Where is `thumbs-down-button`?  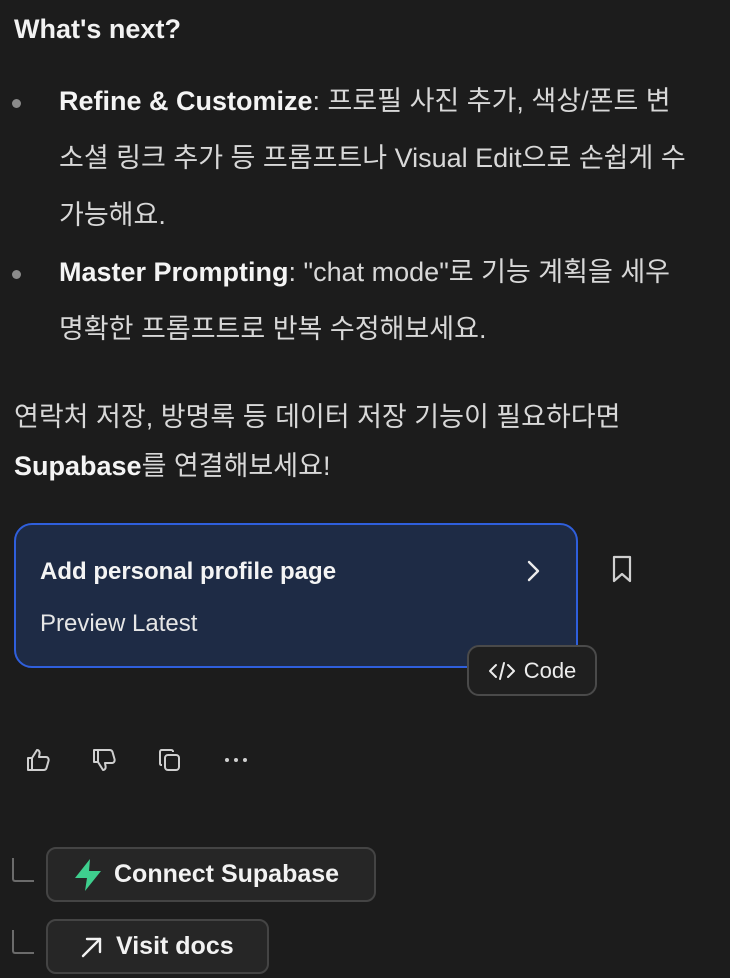
thumbs-down-button is located at coordinates (121, 760).